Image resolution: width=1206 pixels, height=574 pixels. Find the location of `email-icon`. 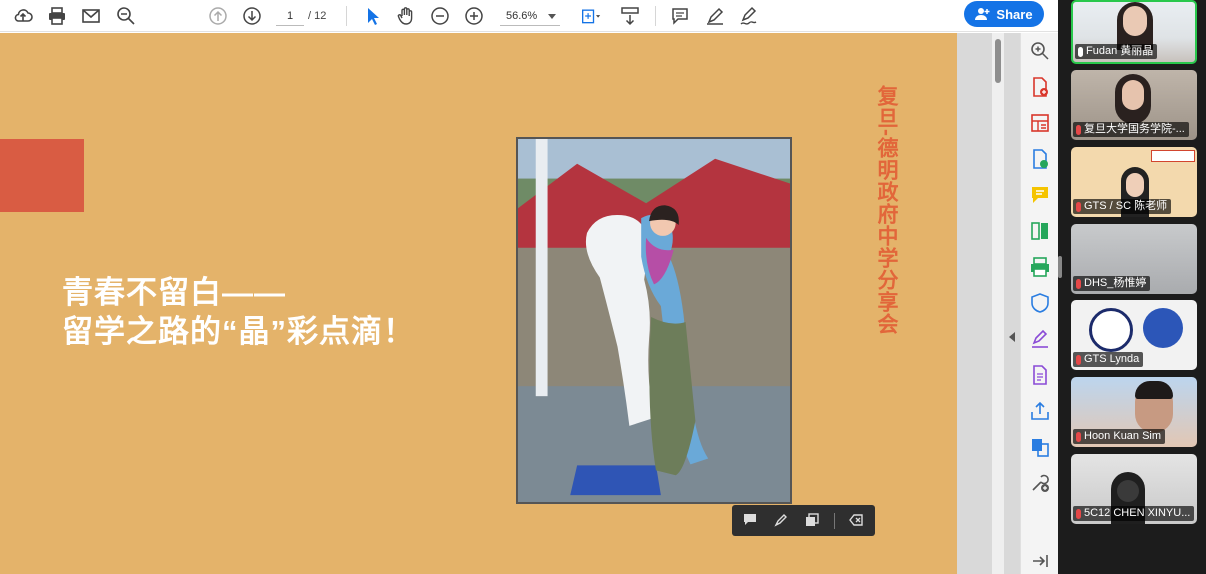

email-icon is located at coordinates (91, 16).